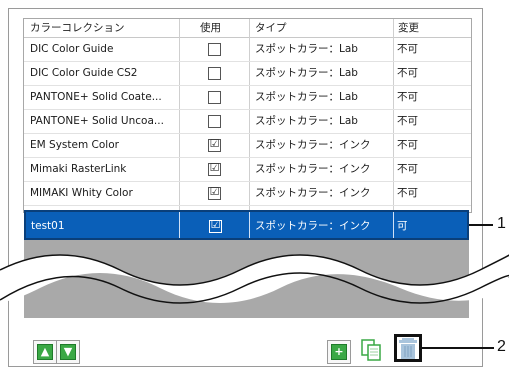  What do you see at coordinates (408, 28) in the screenshot?
I see `col-header-change: 変更` at bounding box center [408, 28].